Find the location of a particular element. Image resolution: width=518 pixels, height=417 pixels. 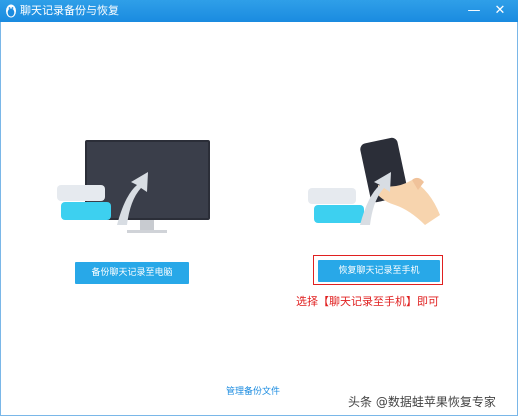

watermark: 头条 @数据蛙苹果恢复专家 is located at coordinates (422, 402).